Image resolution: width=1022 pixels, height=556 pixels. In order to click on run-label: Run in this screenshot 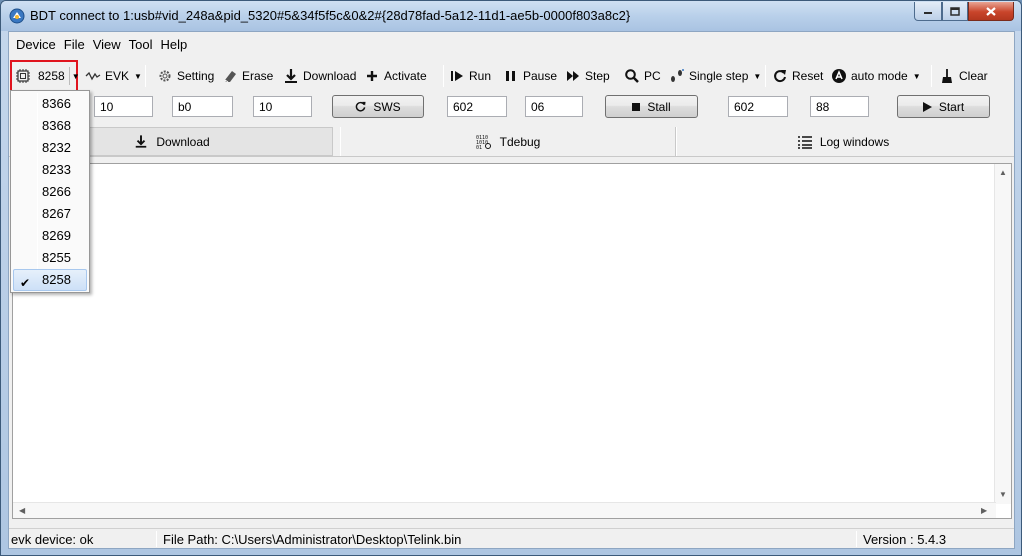, I will do `click(480, 76)`.